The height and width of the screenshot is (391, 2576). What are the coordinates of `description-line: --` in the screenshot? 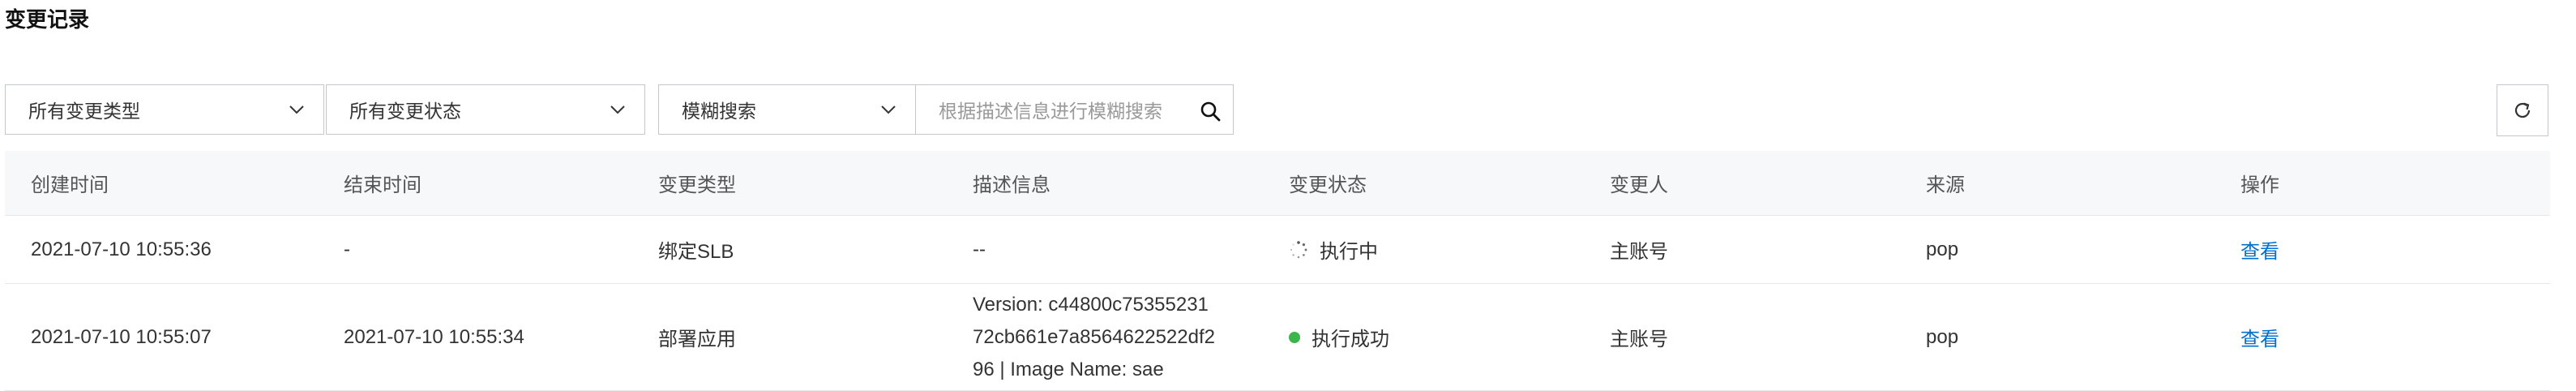 It's located at (979, 249).